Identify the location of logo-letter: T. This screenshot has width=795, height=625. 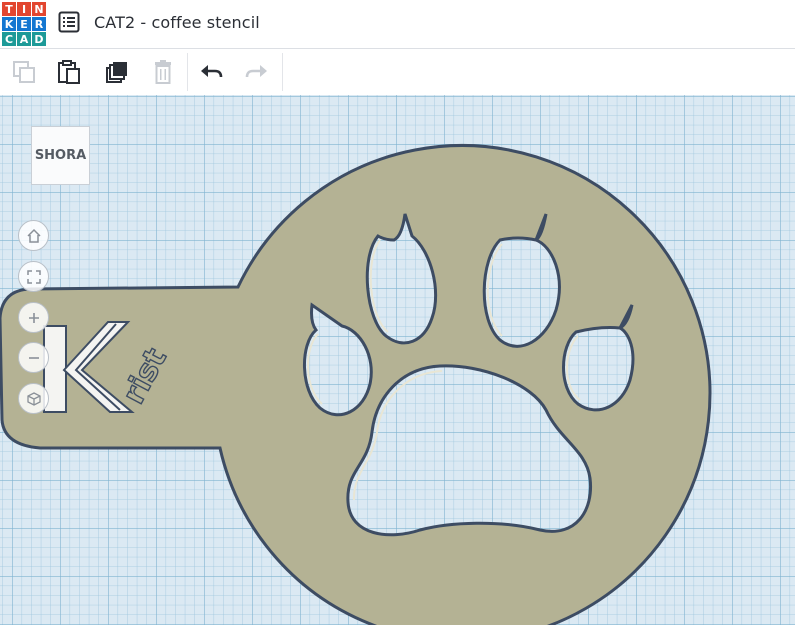
(9, 9).